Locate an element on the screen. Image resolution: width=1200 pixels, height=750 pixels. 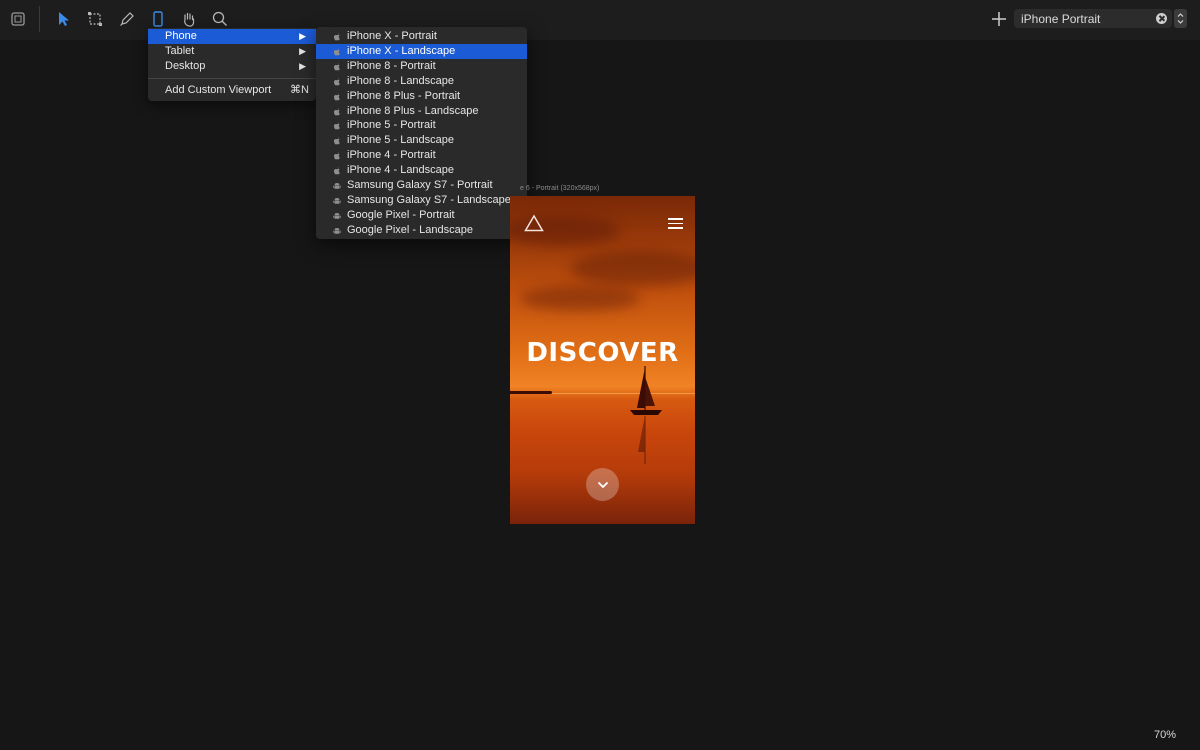
pen-icon is located at coordinates (127, 19).